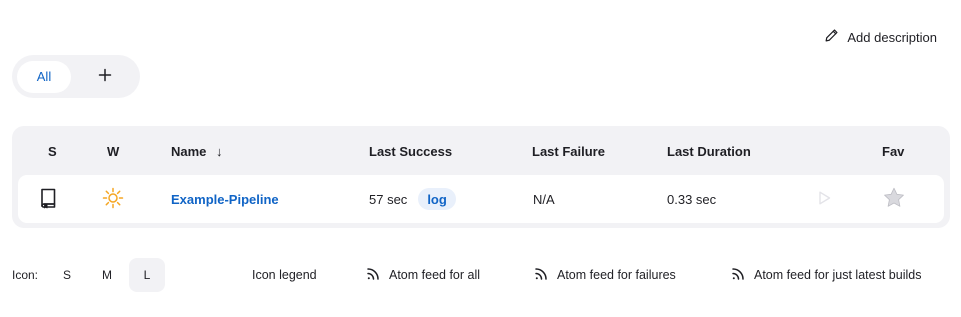 The width and height of the screenshot is (961, 317). What do you see at coordinates (412, 199) in the screenshot?
I see `last-success-cell: 57 sec log` at bounding box center [412, 199].